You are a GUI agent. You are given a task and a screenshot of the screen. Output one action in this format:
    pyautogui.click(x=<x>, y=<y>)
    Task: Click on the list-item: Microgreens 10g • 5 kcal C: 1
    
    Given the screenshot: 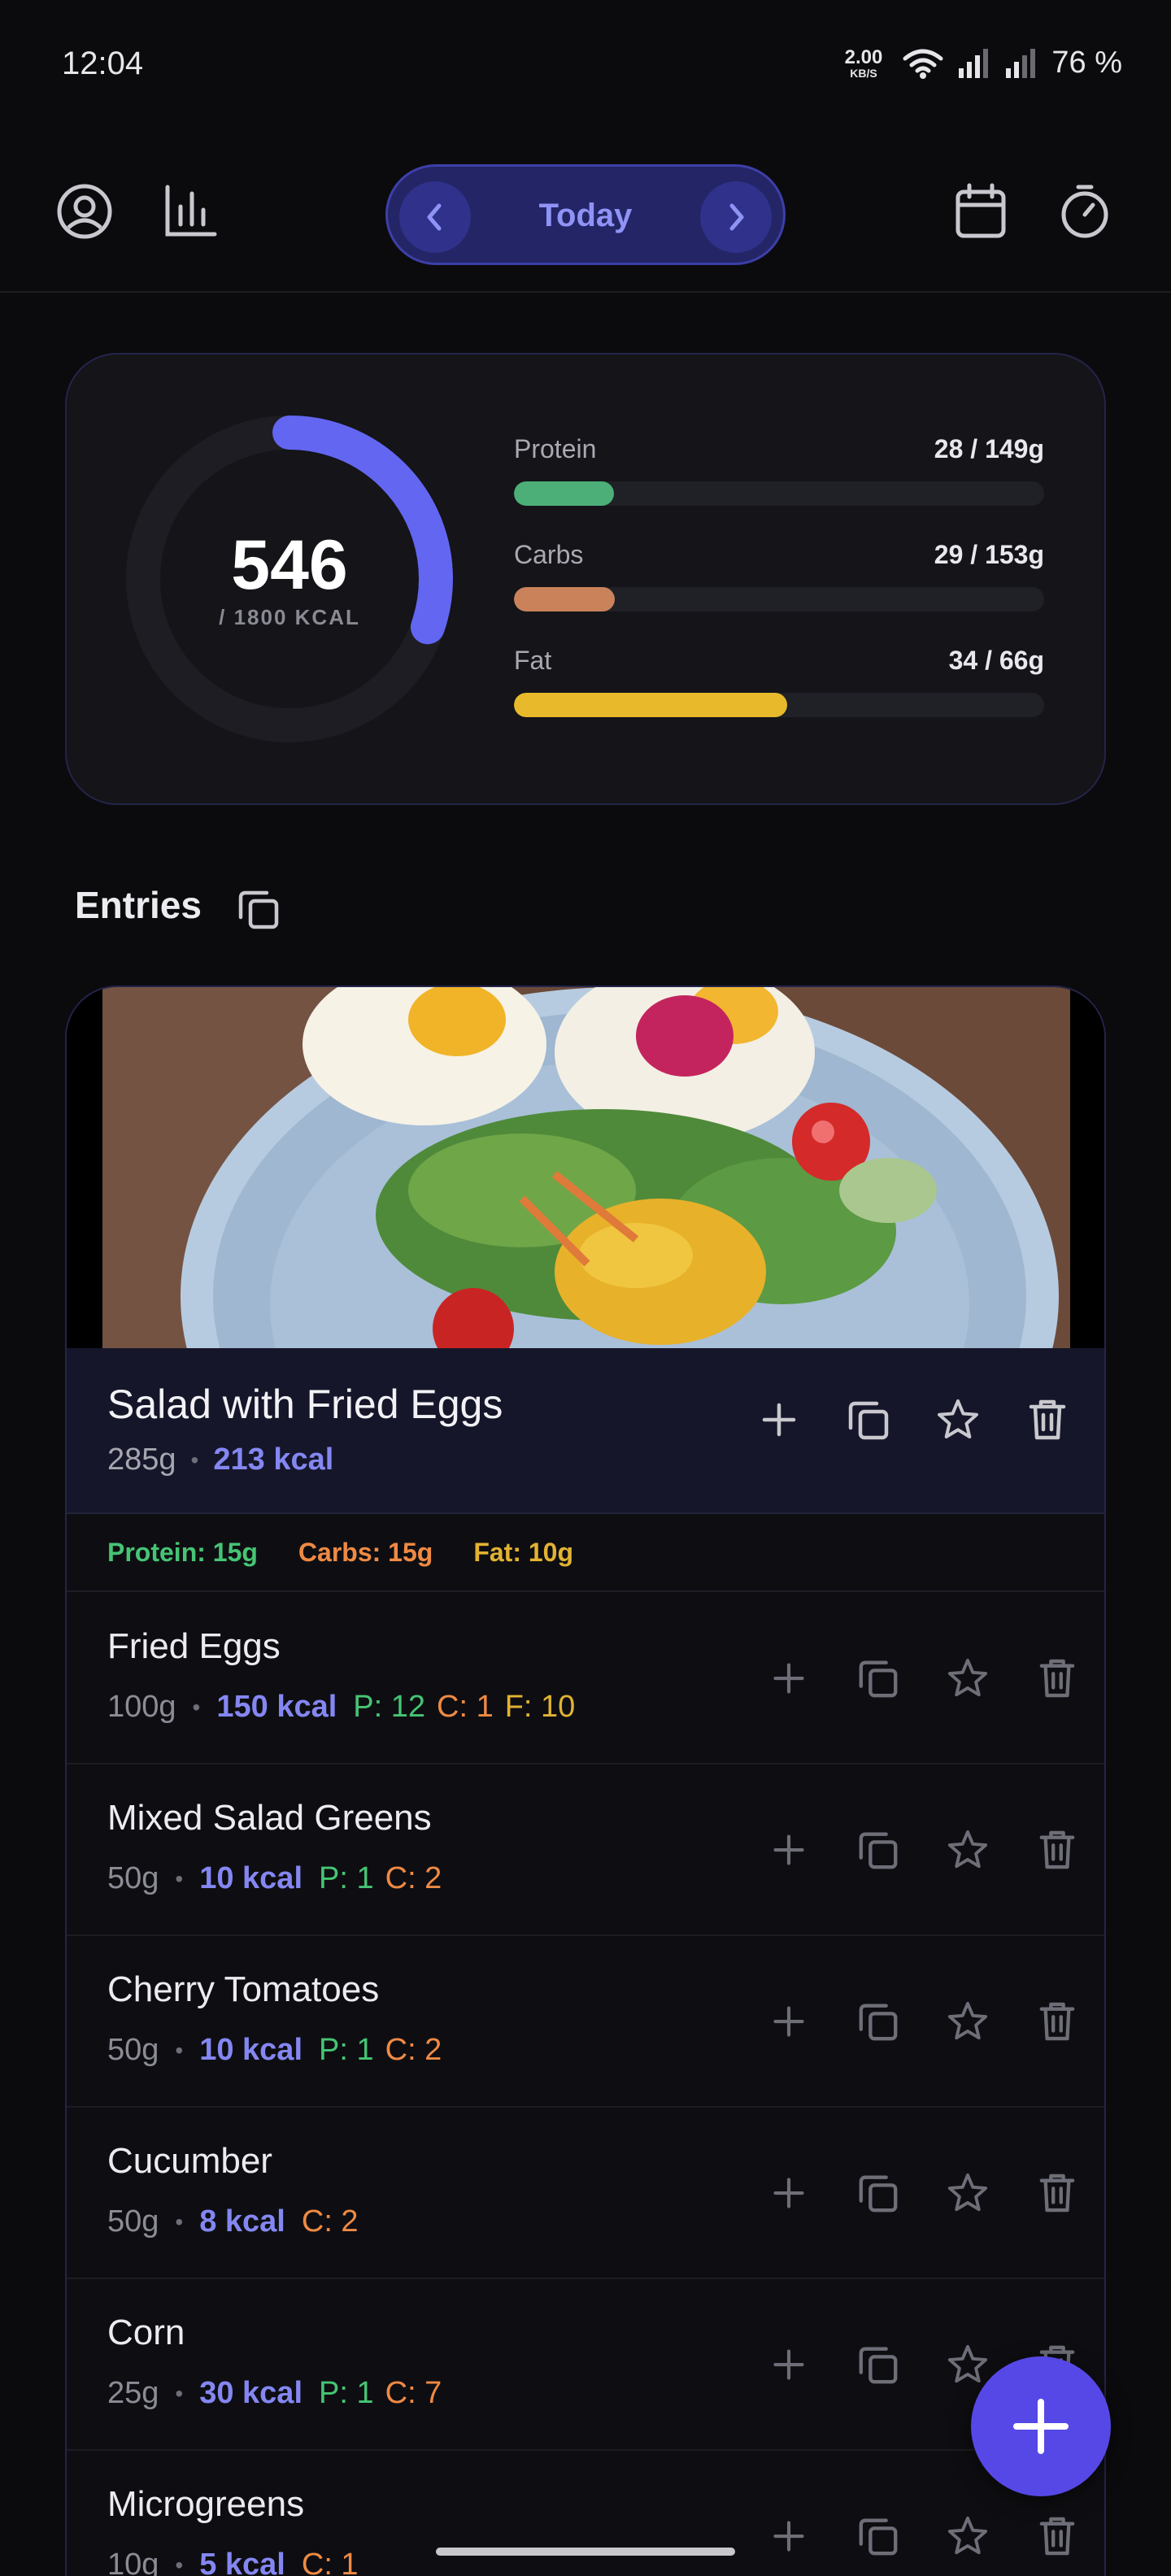 What is the action you would take?
    pyautogui.click(x=585, y=2514)
    